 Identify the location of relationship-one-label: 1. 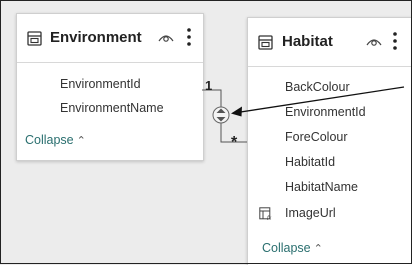
(209, 85).